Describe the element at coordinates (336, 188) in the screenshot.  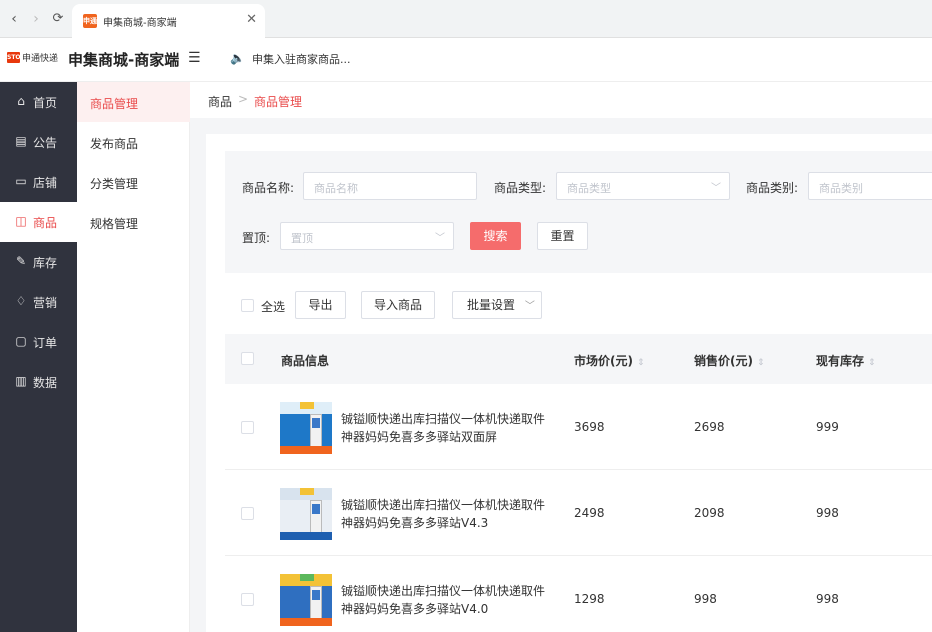
I see `name-placeholder: 商品名称` at that location.